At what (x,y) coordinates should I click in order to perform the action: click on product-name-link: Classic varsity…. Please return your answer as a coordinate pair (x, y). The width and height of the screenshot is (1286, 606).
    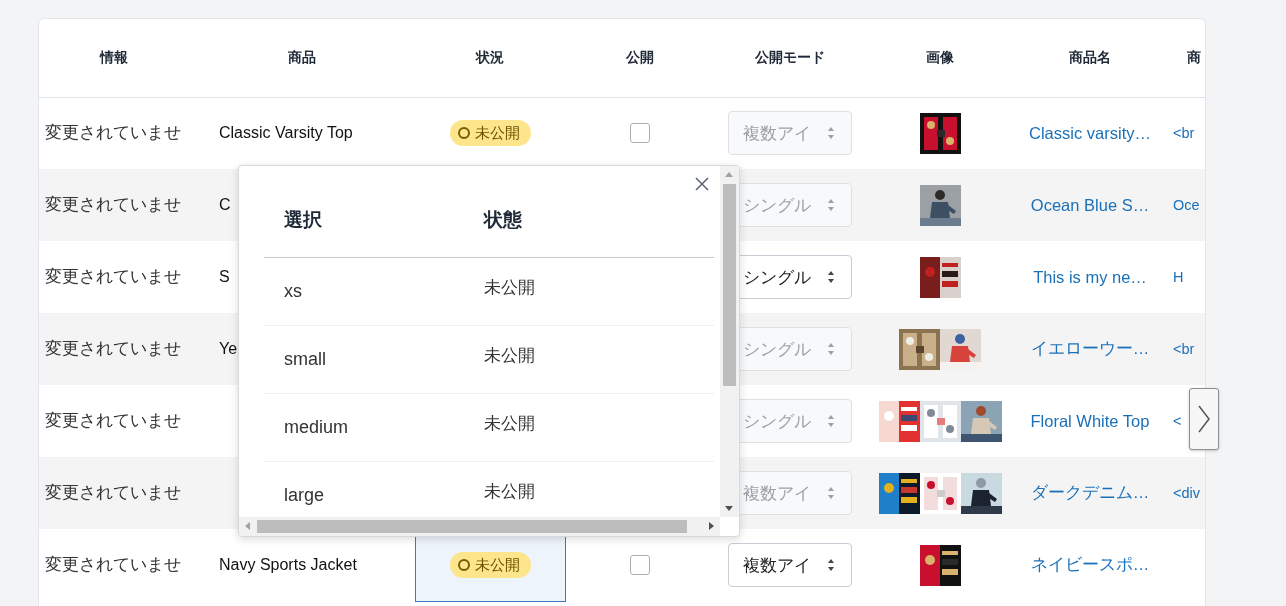
    Looking at the image, I should click on (1090, 132).